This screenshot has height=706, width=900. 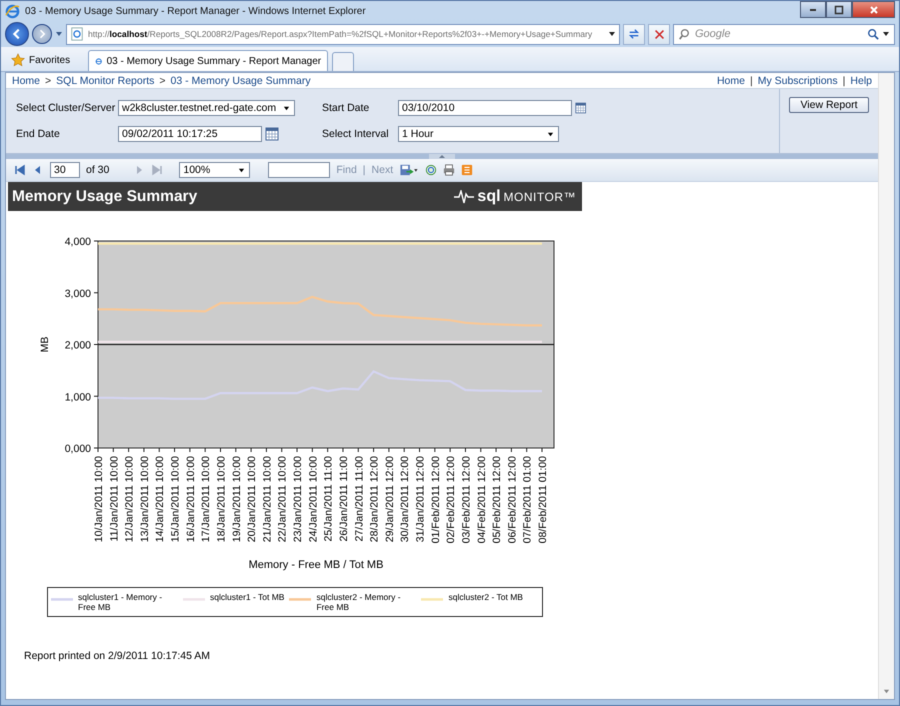 I want to click on report-footer: Report printed on 2/9/2011 10:17:45 AM, so click(x=451, y=656).